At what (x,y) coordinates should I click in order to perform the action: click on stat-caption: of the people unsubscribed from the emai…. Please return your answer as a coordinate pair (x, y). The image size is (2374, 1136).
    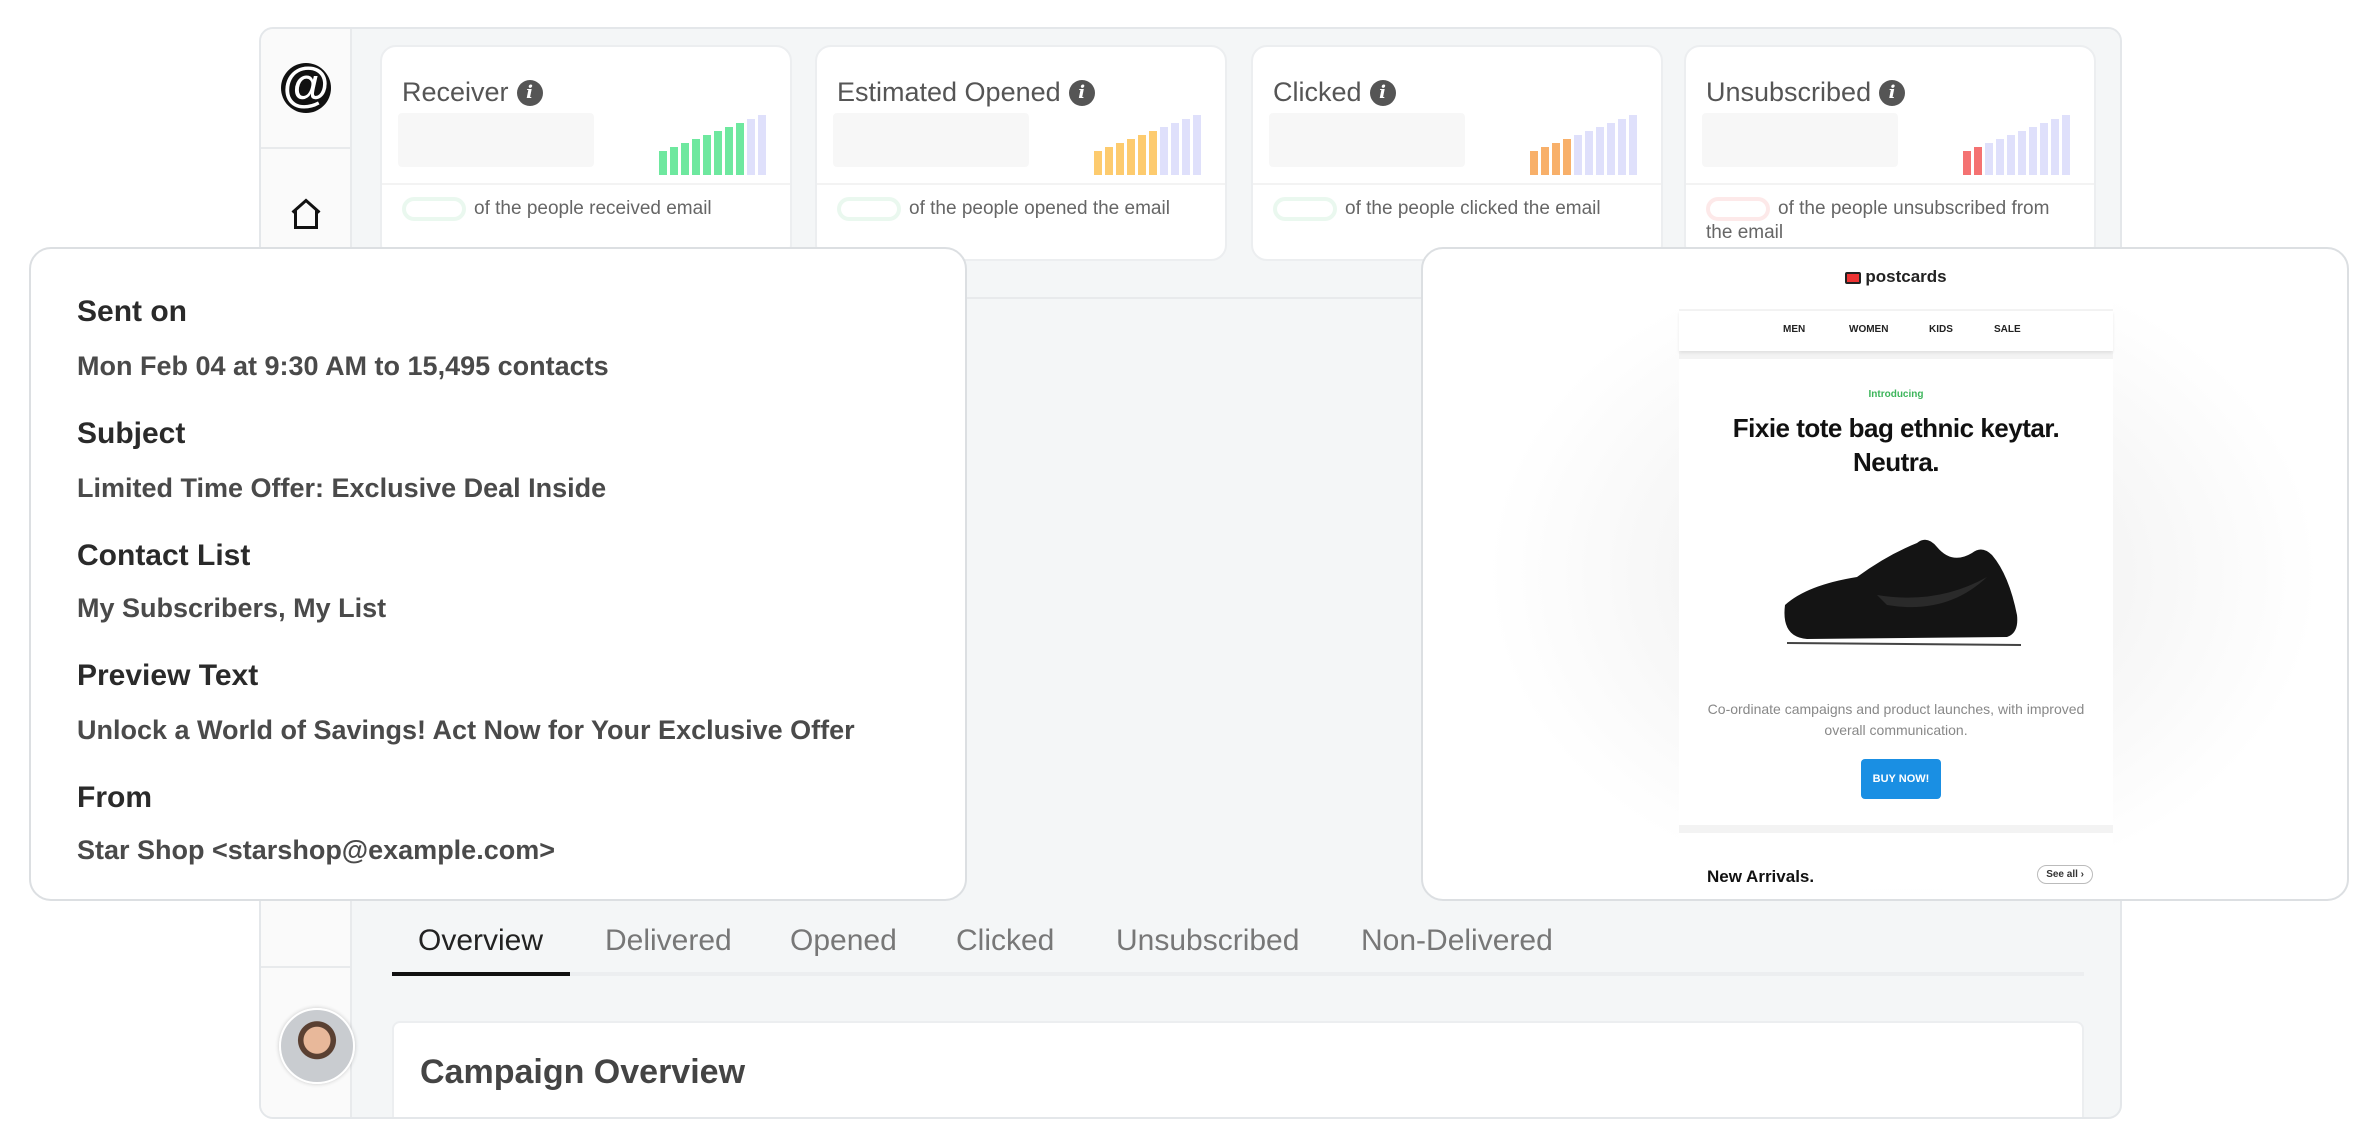
    Looking at the image, I should click on (1893, 221).